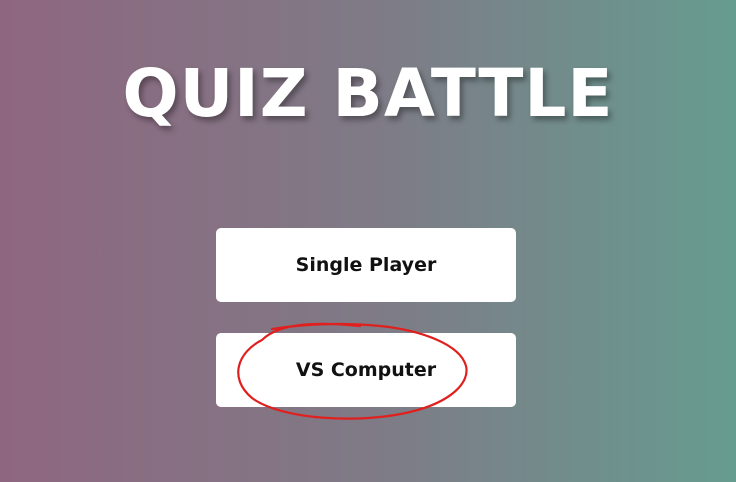 Image resolution: width=736 pixels, height=482 pixels. I want to click on game-title: QUIZ BATTLE, so click(368, 93).